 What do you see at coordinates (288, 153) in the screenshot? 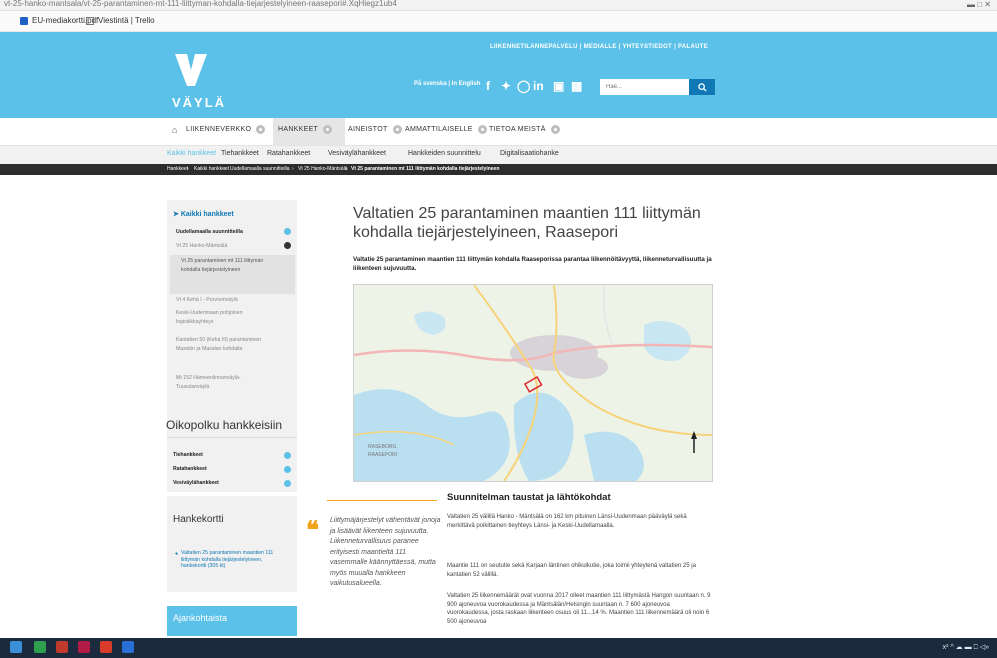
I see `subnav-ratahankkeet: Ratahankkeet` at bounding box center [288, 153].